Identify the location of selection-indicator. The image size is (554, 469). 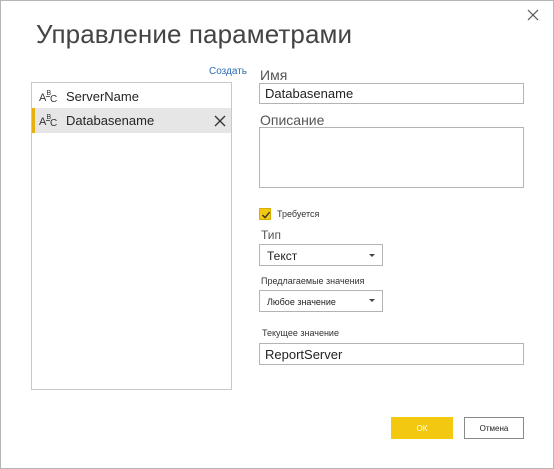
(33, 120).